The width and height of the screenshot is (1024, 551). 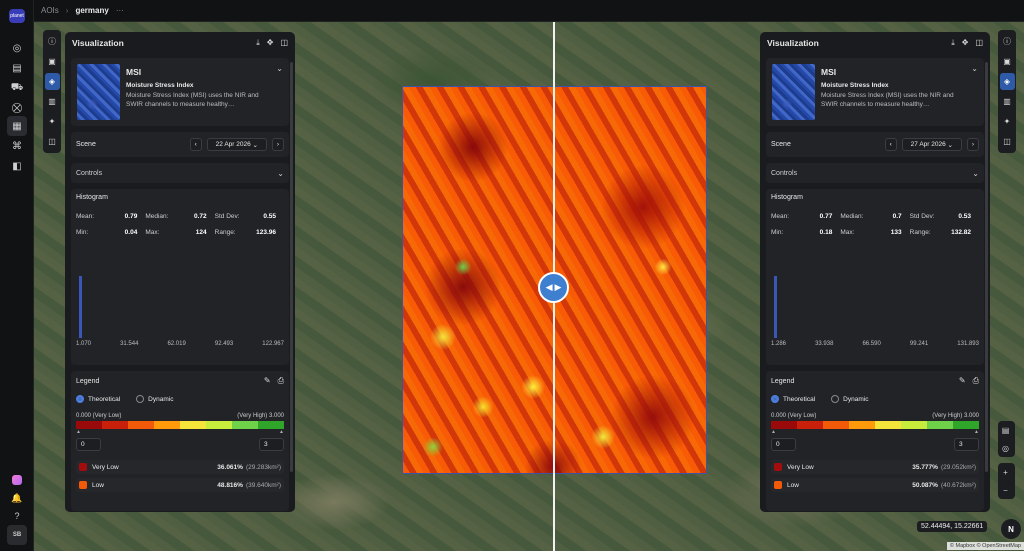 I want to click on breadcrumb-chevron-icon: ›, so click(x=67, y=10).